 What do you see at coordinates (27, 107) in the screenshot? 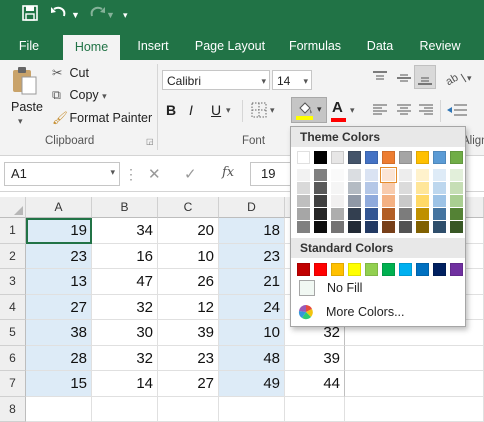
I see `paste-button: Paste` at bounding box center [27, 107].